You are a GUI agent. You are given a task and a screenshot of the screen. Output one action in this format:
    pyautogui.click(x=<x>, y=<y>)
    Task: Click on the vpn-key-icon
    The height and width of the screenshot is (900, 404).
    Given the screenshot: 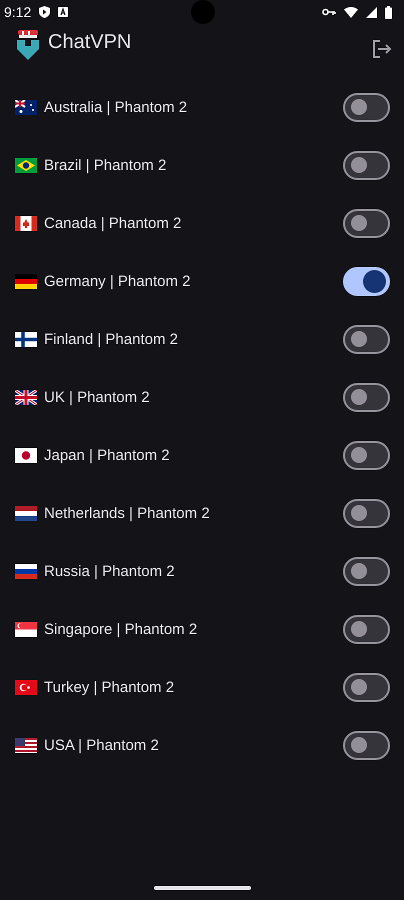 What is the action you would take?
    pyautogui.click(x=329, y=12)
    